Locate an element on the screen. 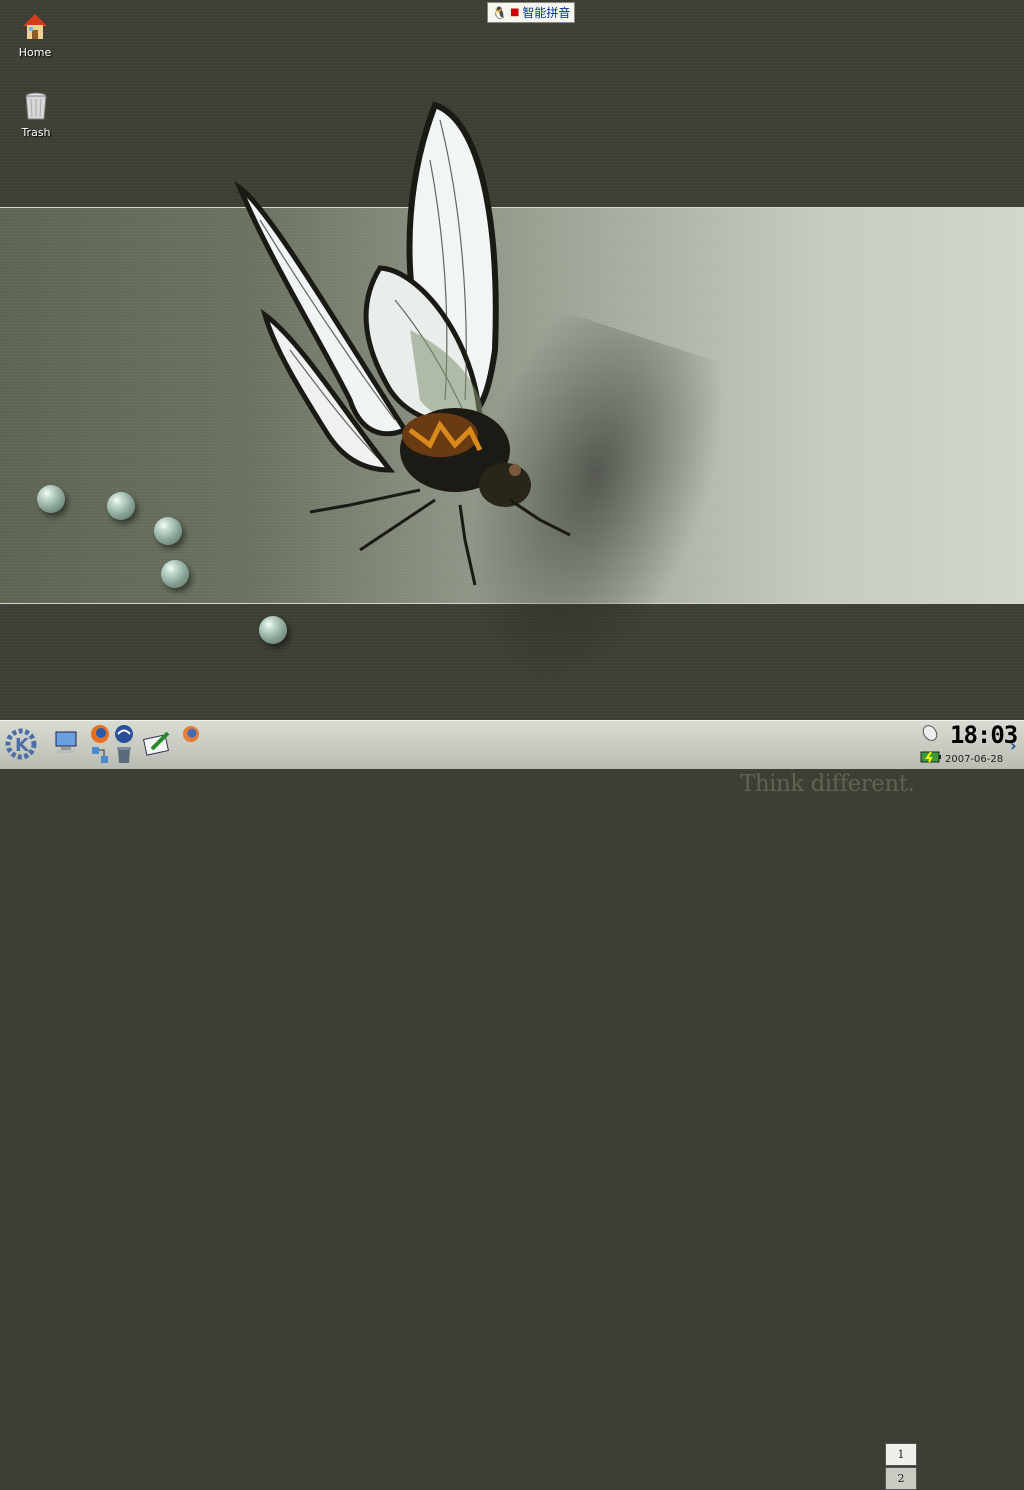 The height and width of the screenshot is (1490, 1024). kde-logo-icon: K is located at coordinates (21, 744).